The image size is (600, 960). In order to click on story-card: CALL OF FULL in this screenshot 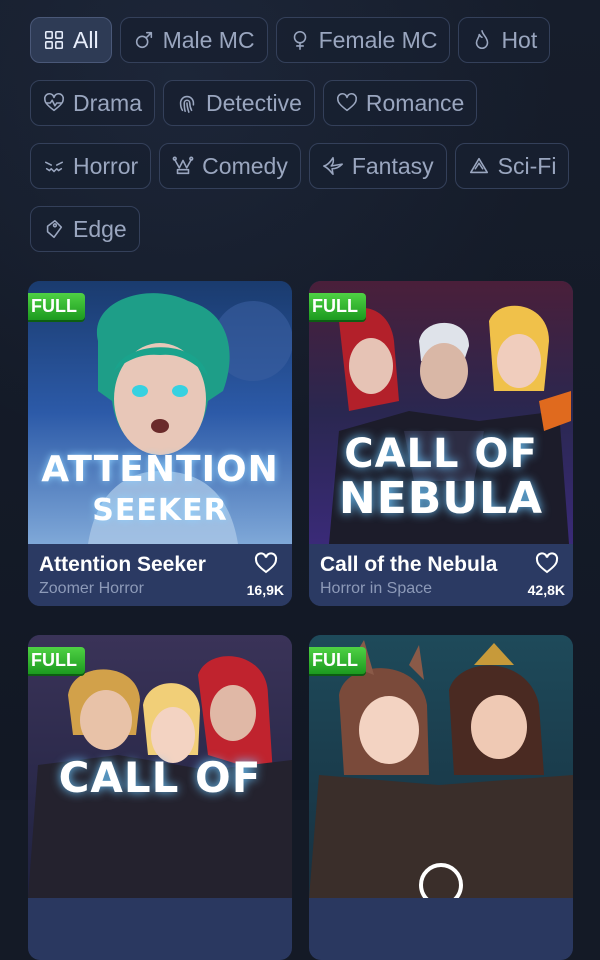, I will do `click(160, 797)`.